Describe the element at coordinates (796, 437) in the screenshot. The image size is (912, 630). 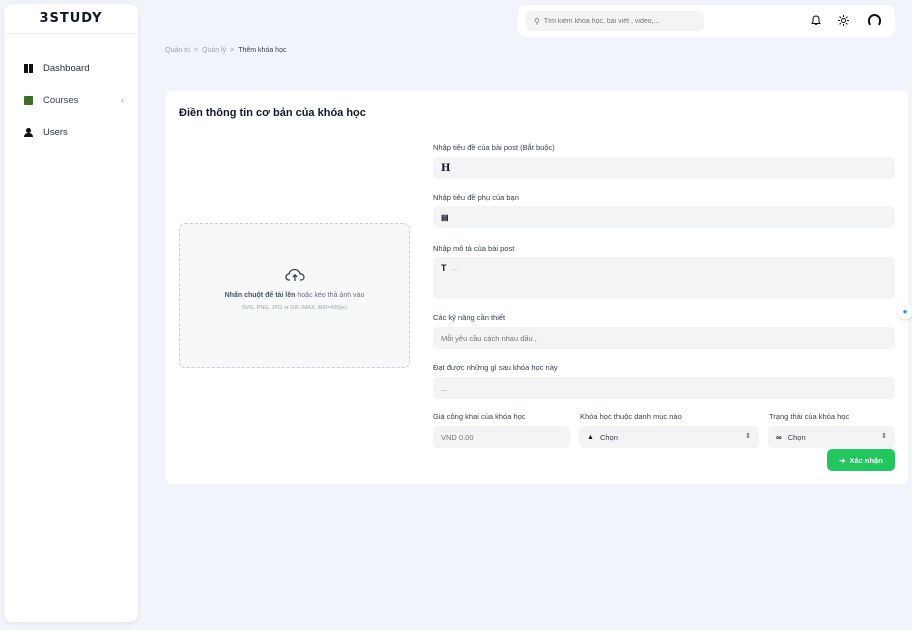
I see `status-selected-value: Chọn` at that location.